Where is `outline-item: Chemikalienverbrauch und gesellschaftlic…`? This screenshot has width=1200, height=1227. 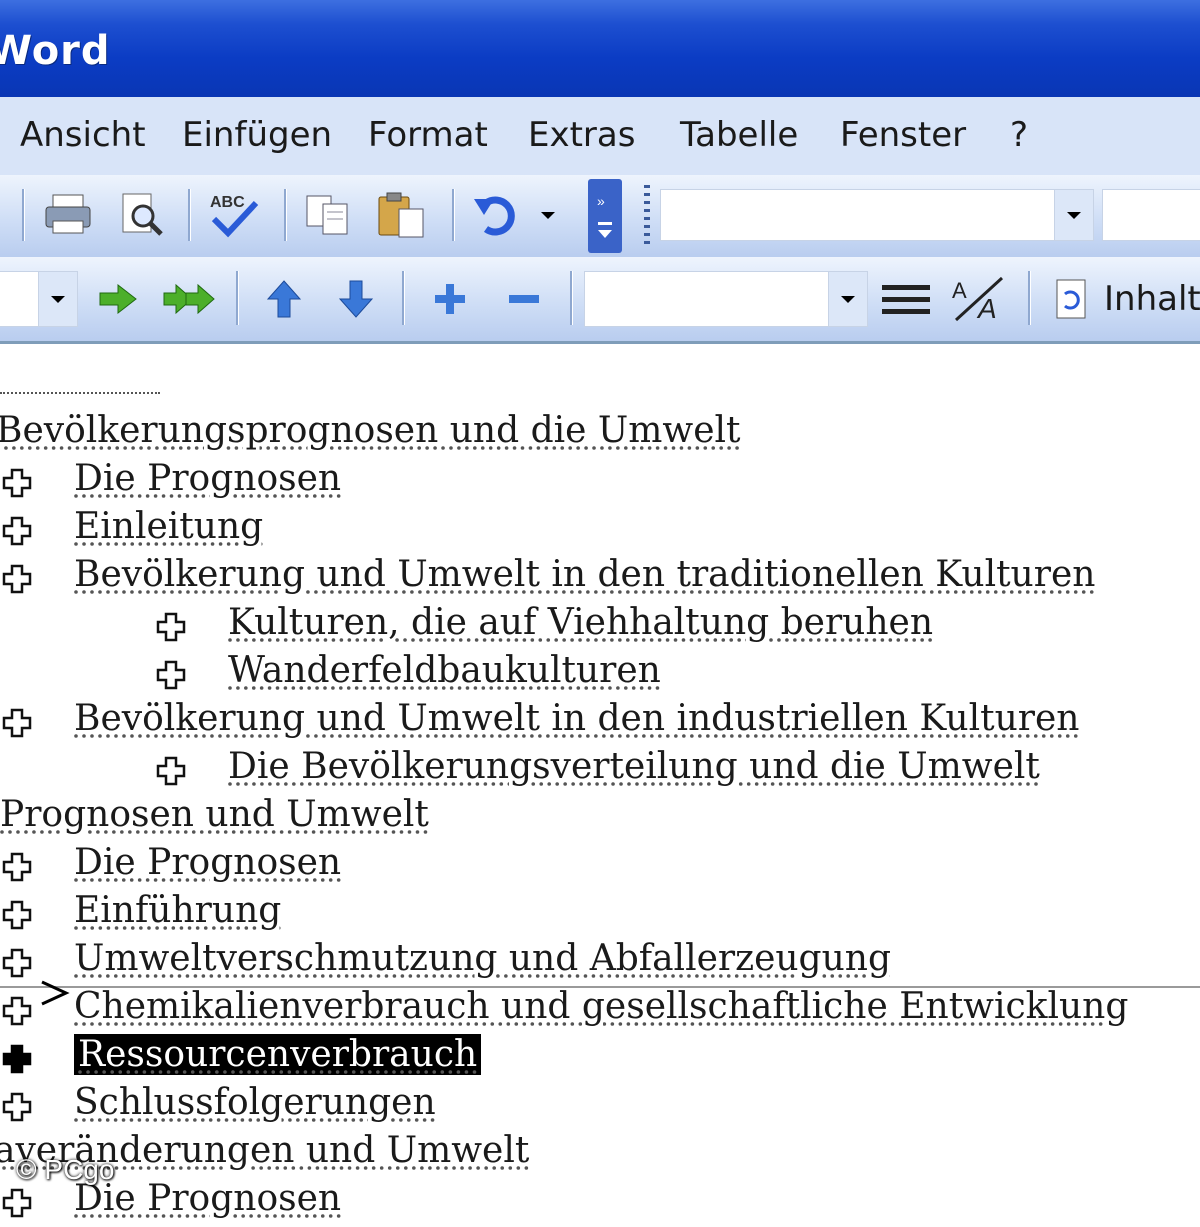 outline-item: Chemikalienverbrauch und gesellschaftlic… is located at coordinates (601, 1006).